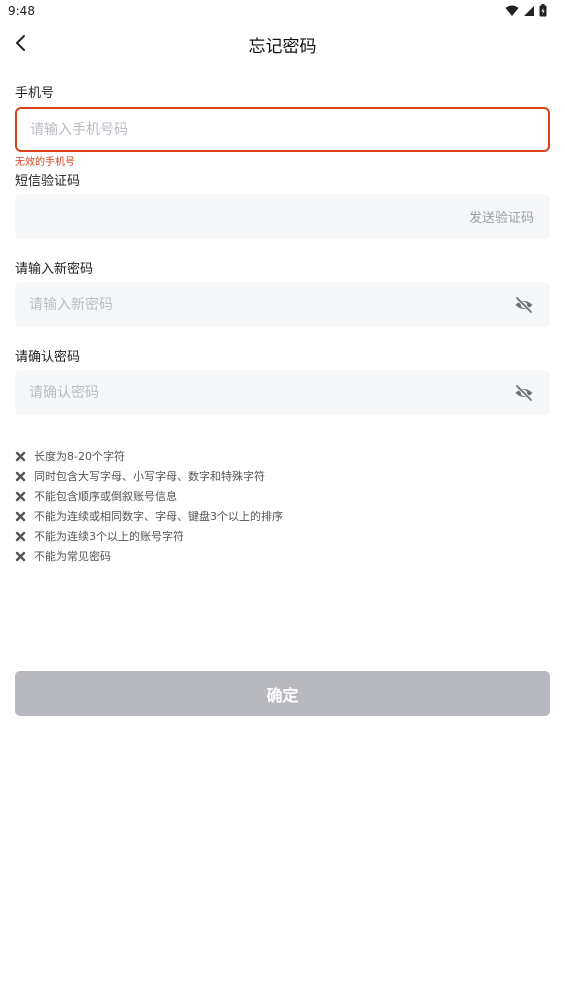 This screenshot has height=1004, width=565. Describe the element at coordinates (105, 496) in the screenshot. I see `rule-text: 不能包含顺序或倒叙账号信息` at that location.